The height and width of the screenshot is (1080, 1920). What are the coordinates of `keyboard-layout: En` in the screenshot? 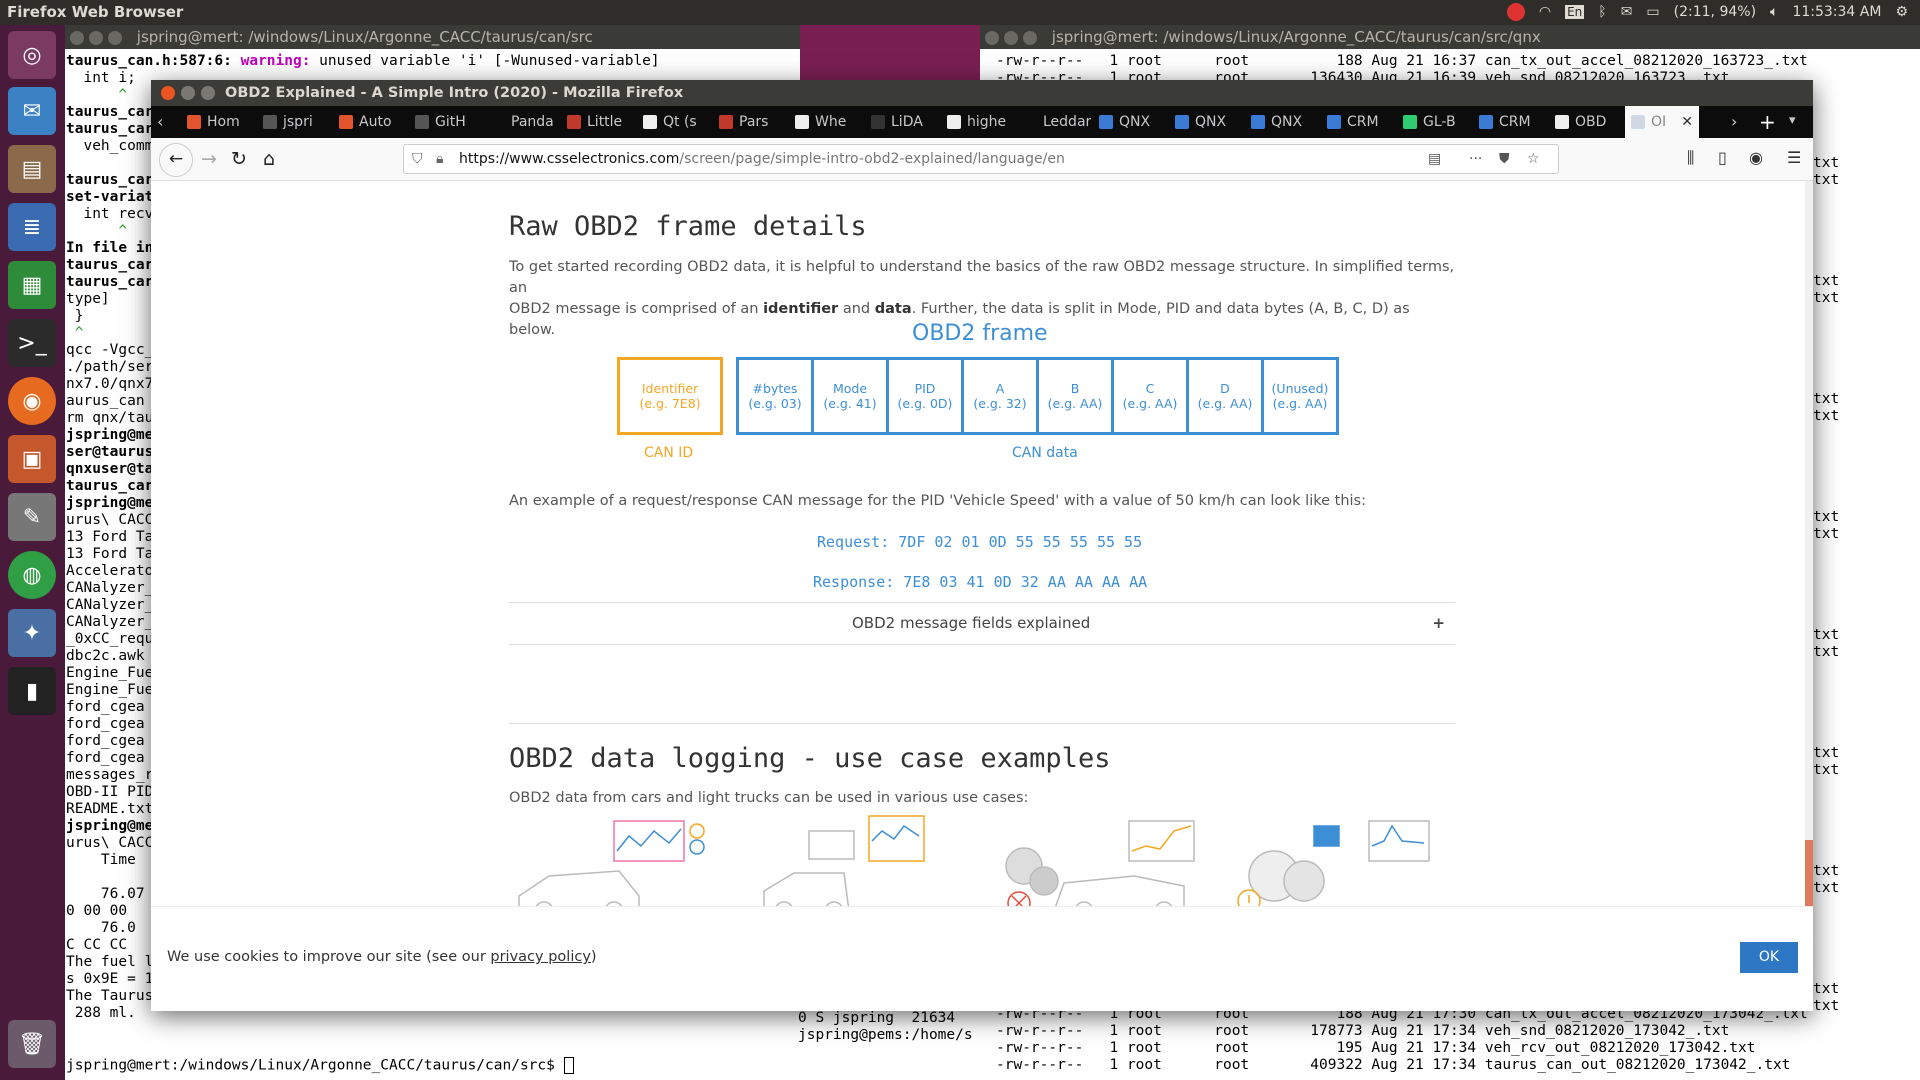 It's located at (1575, 12).